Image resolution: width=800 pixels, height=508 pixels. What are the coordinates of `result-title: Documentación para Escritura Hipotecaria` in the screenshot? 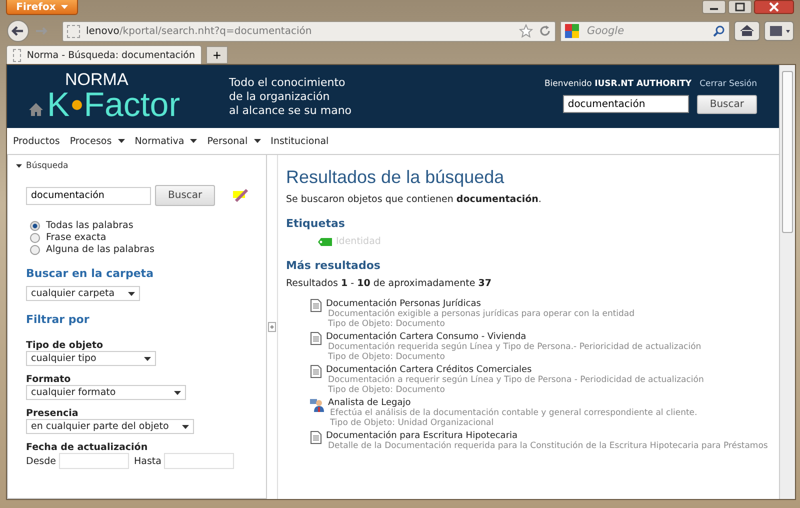 It's located at (422, 436).